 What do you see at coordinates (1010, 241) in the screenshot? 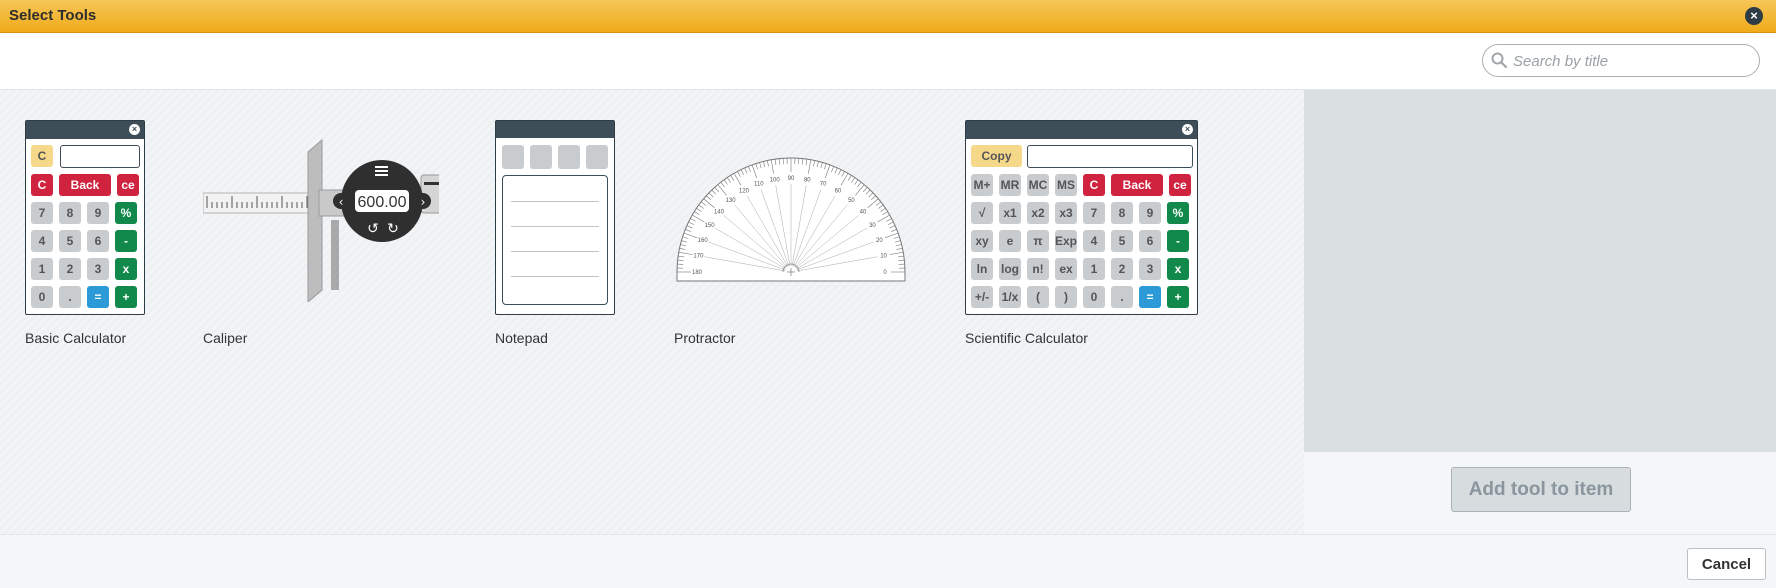
I see `calc-key: e` at bounding box center [1010, 241].